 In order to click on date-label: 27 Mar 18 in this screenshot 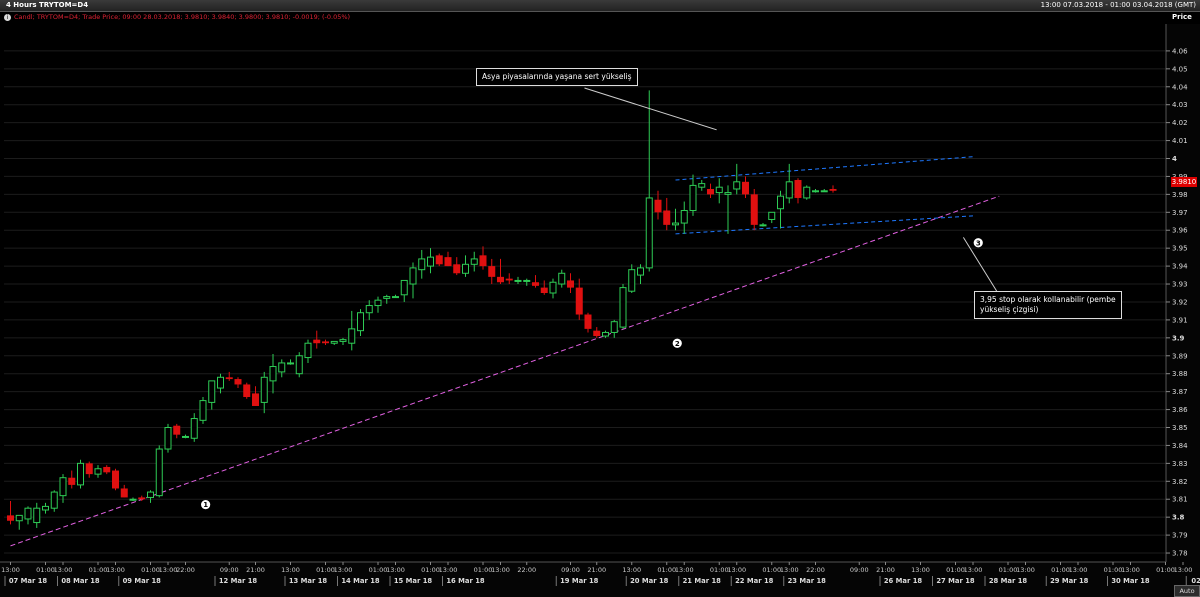, I will do `click(955, 581)`.